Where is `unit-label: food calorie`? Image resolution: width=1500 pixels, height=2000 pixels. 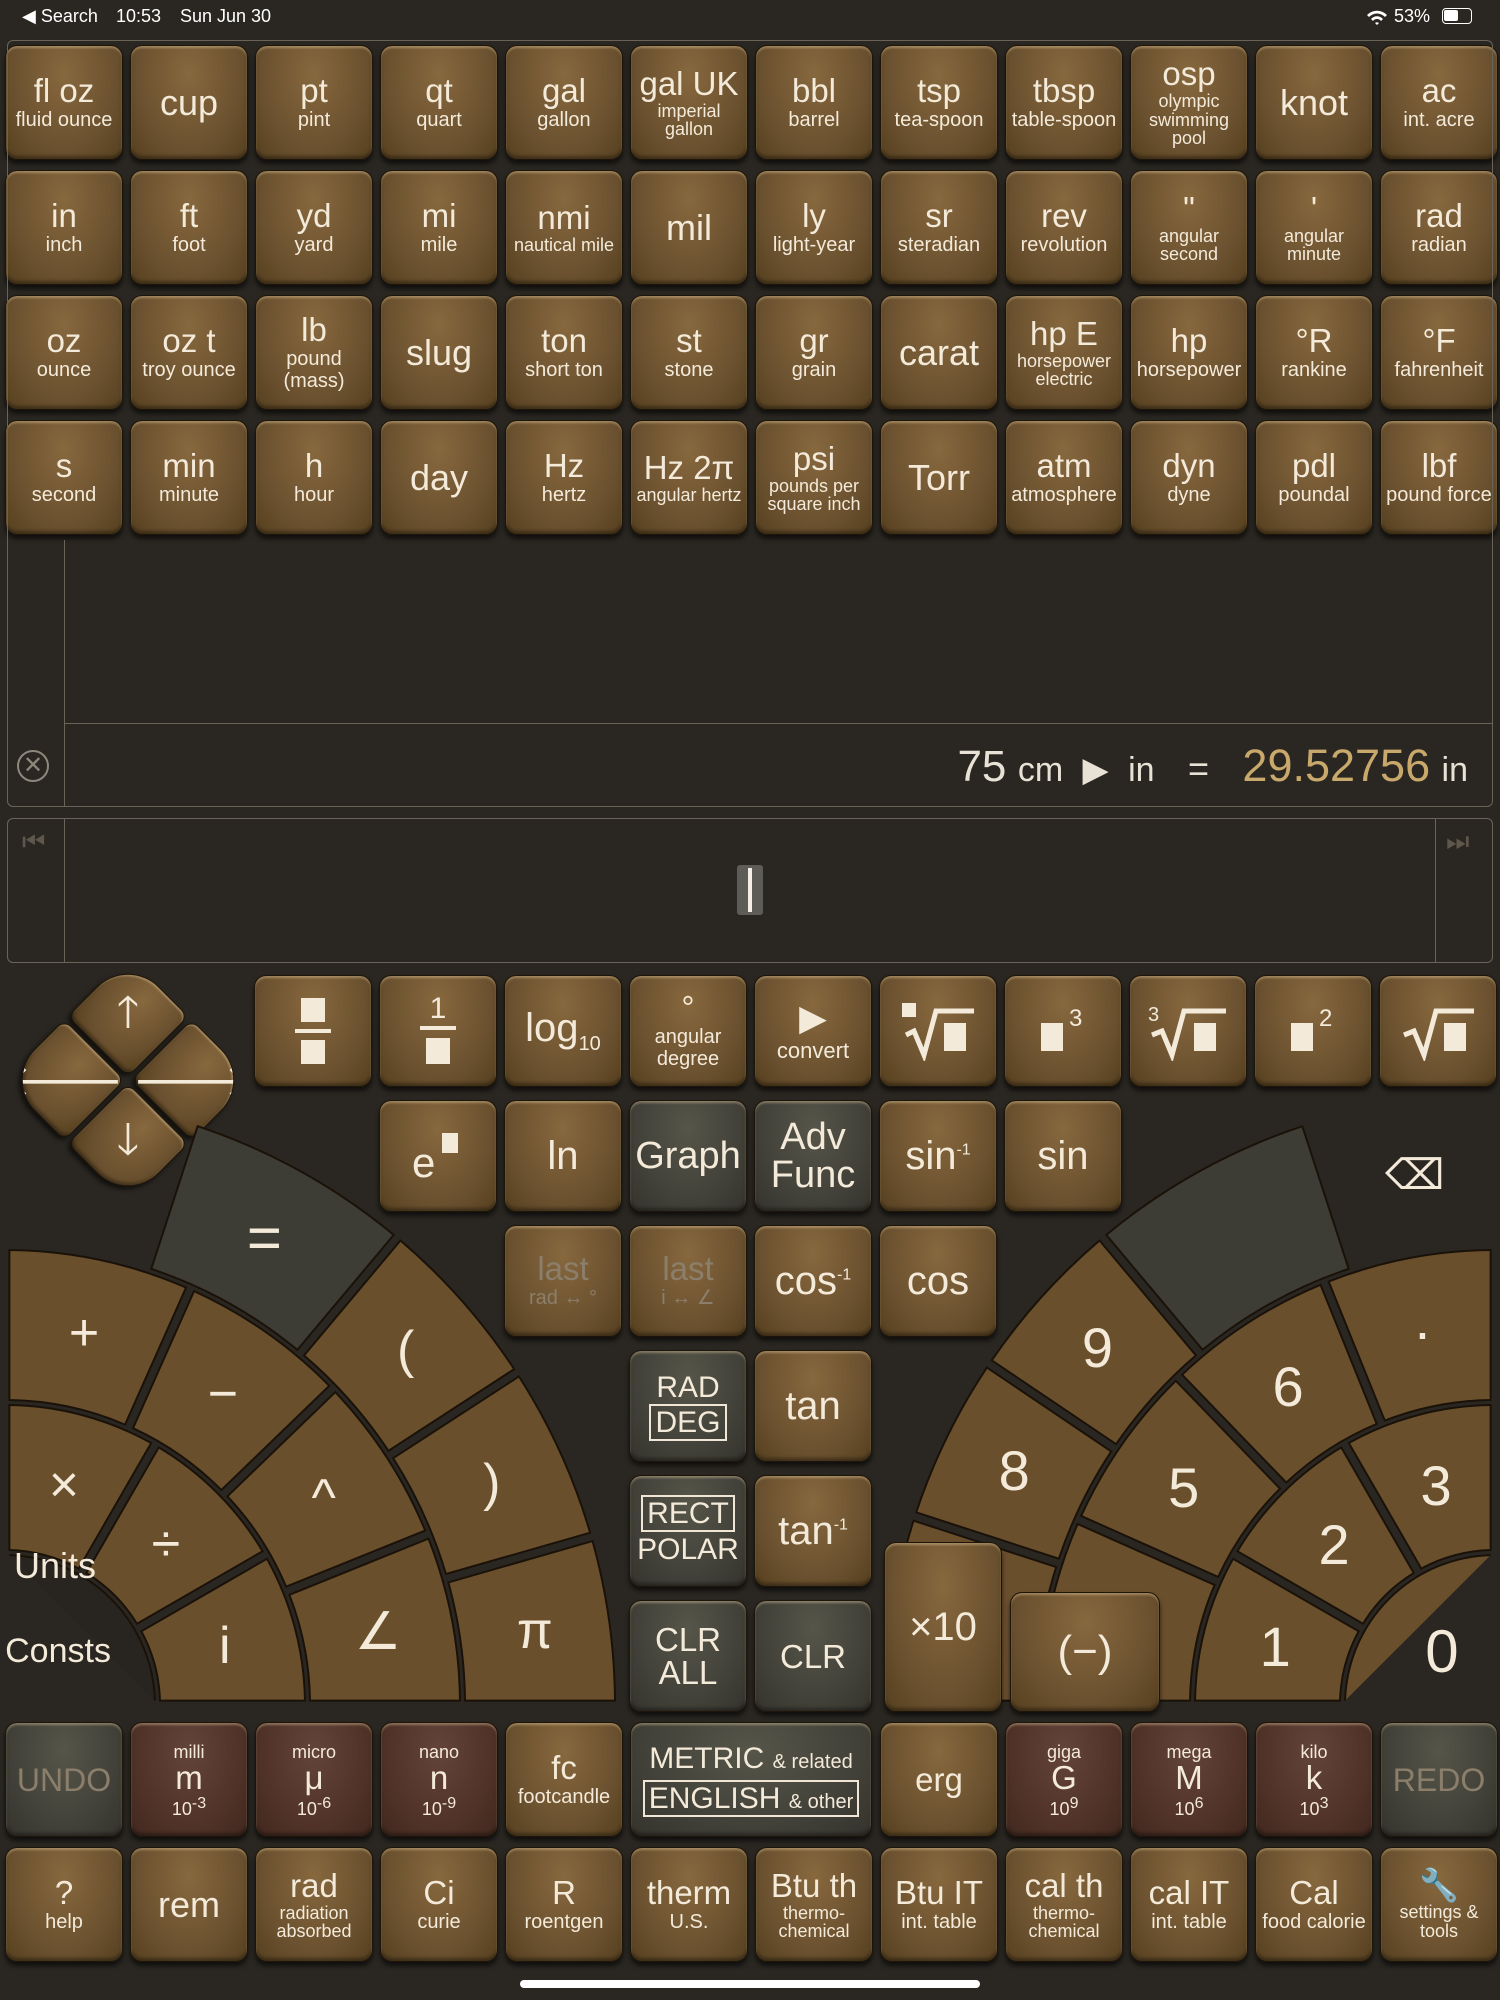
unit-label: food calorie is located at coordinates (1314, 1921).